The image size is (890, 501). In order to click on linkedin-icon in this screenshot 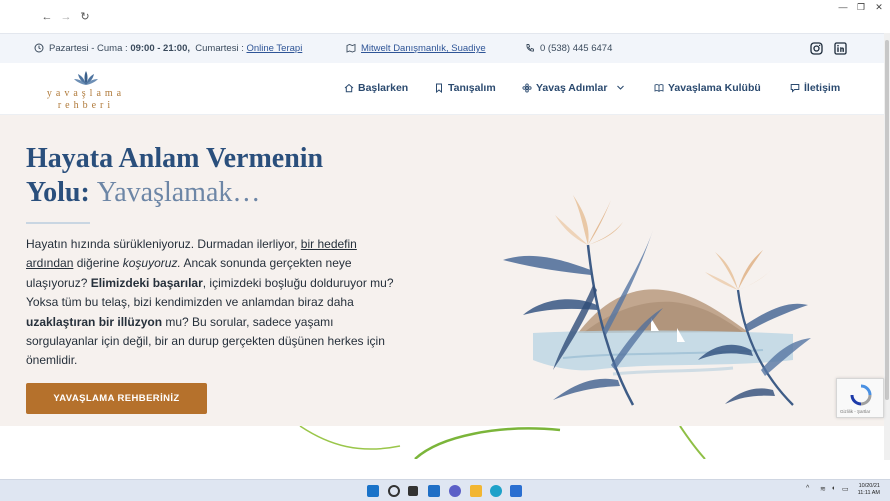, I will do `click(843, 49)`.